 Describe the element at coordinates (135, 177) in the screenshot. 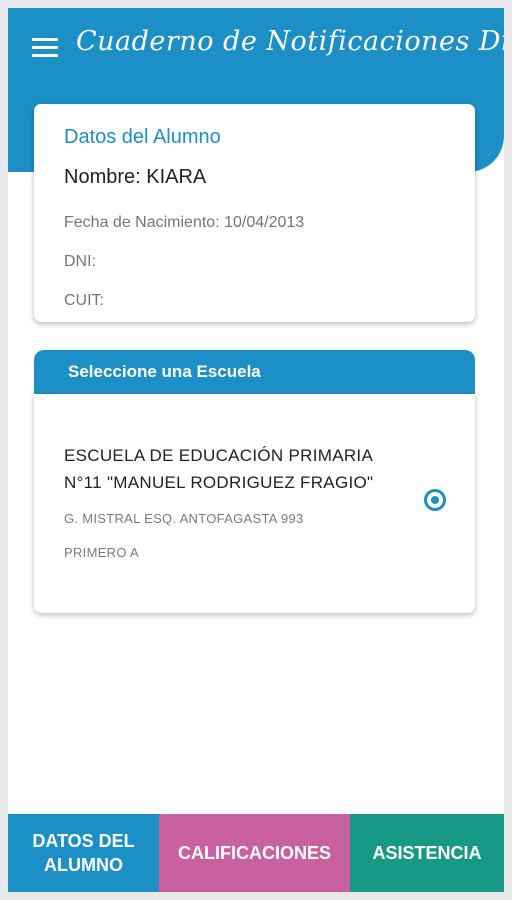

I see `student-name: Nombre: KIARA` at that location.